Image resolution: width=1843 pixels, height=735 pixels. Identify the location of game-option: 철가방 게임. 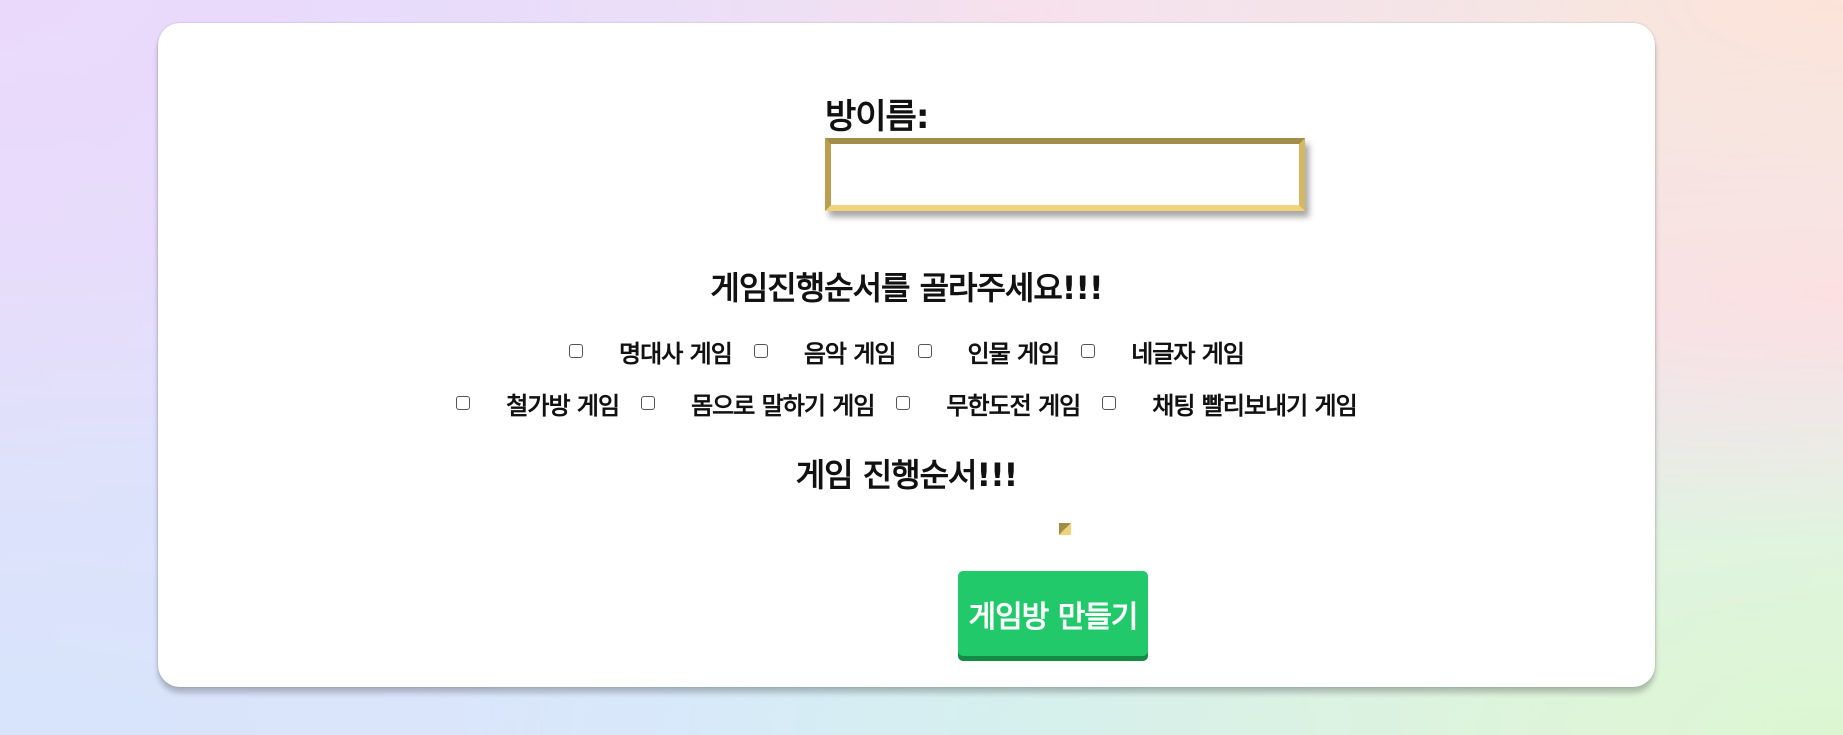
(538, 403).